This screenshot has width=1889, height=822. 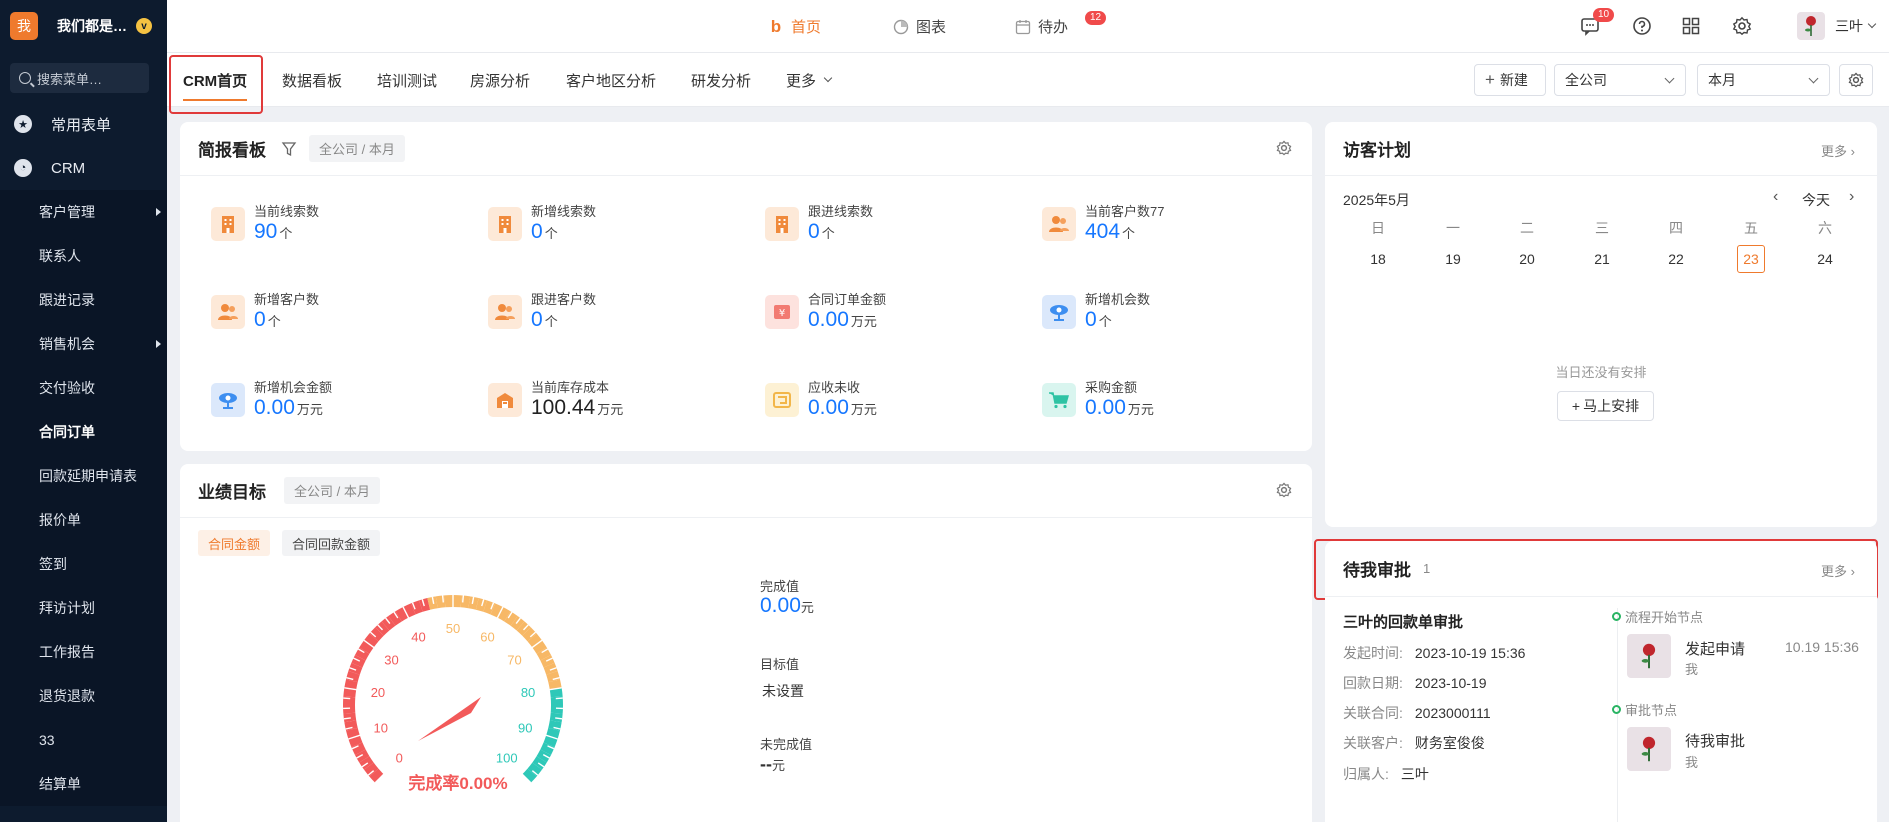 What do you see at coordinates (1825, 259) in the screenshot?
I see `calendar-day: 24` at bounding box center [1825, 259].